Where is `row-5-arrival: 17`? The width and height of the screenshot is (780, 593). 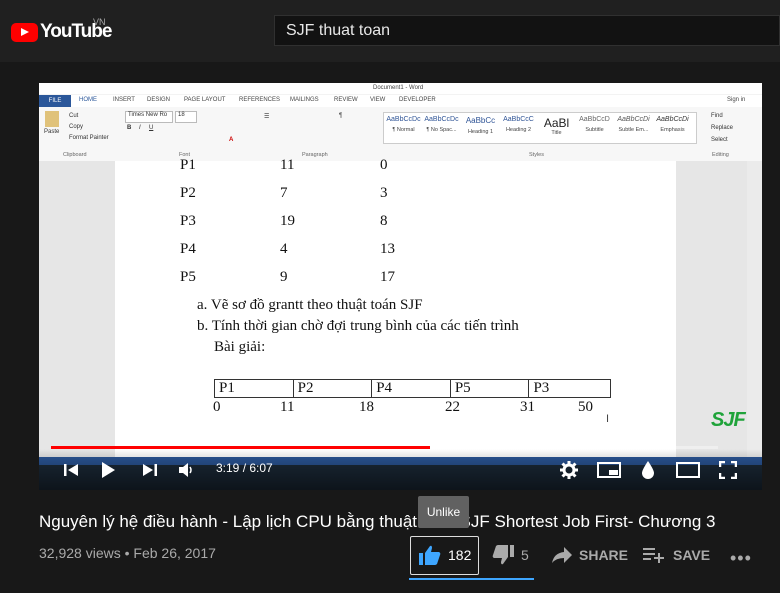
row-5-arrival: 17 is located at coordinates (387, 277).